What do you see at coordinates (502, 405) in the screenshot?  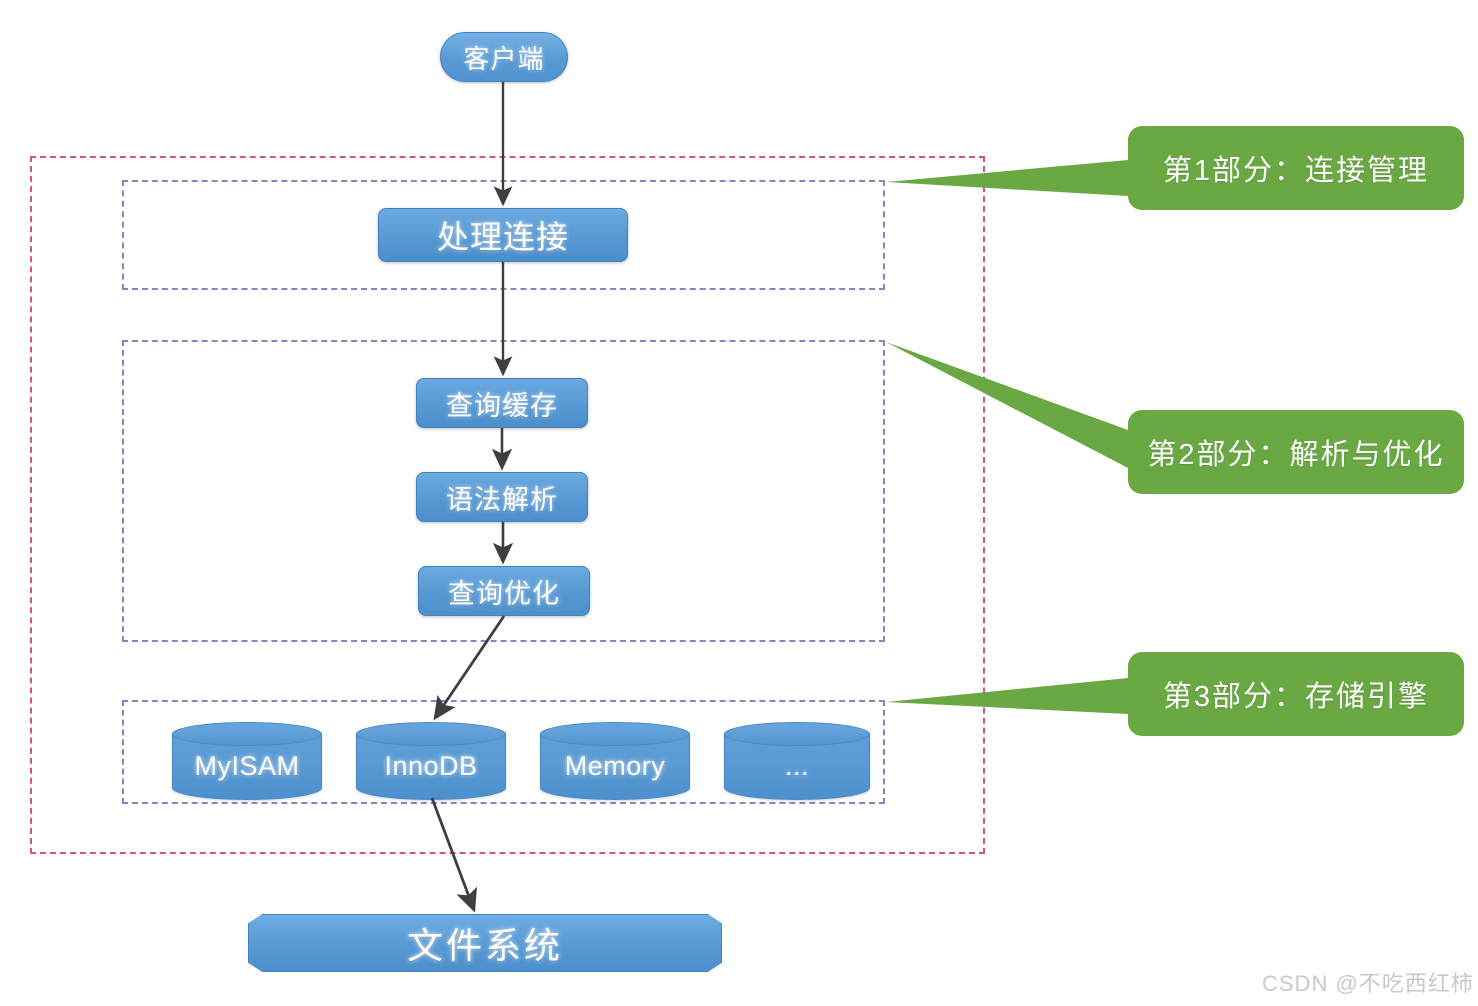 I see `node-query-cache-label: 查询缓存` at bounding box center [502, 405].